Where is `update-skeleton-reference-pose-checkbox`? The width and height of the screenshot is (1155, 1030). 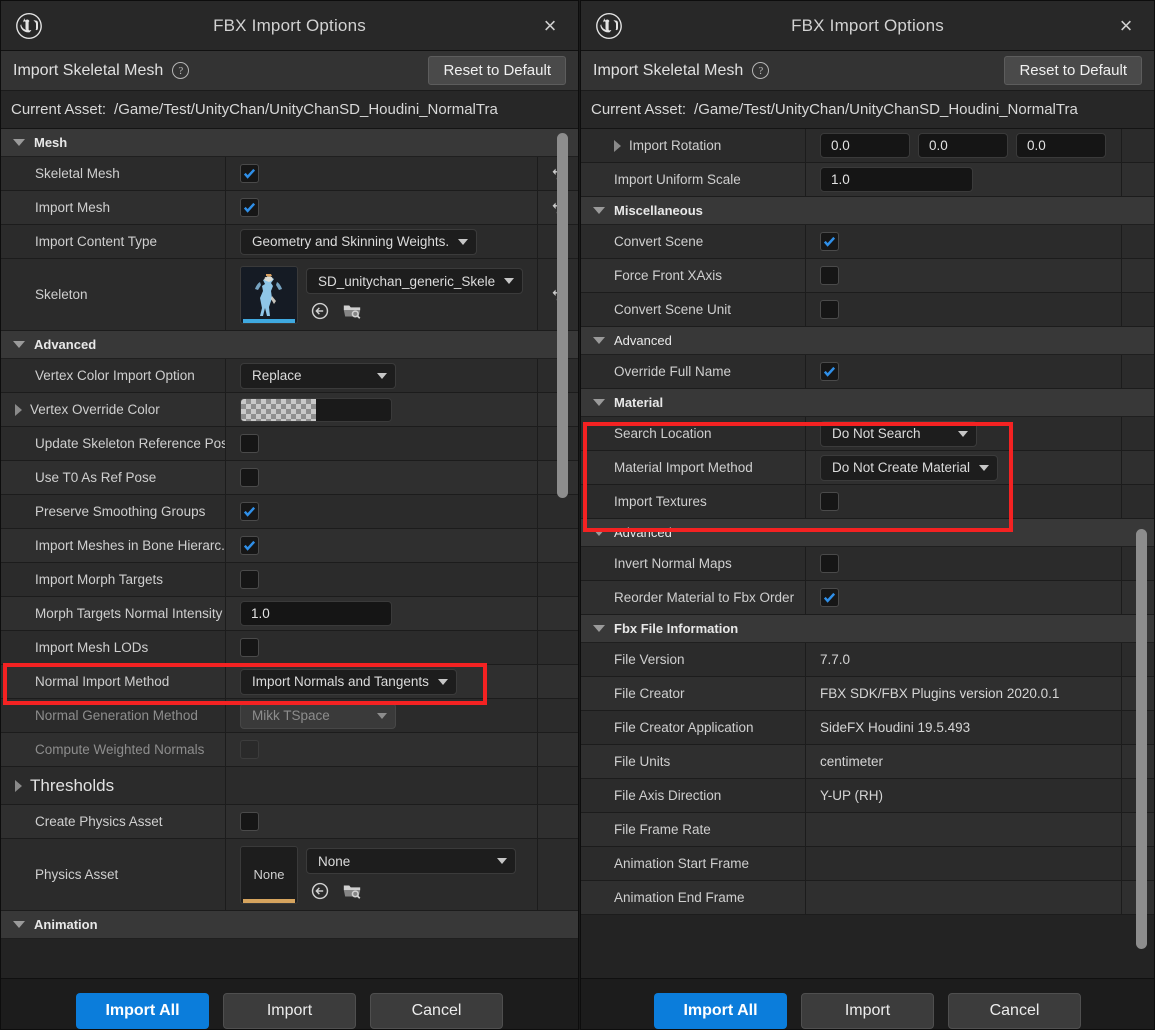
update-skeleton-reference-pose-checkbox is located at coordinates (249, 443).